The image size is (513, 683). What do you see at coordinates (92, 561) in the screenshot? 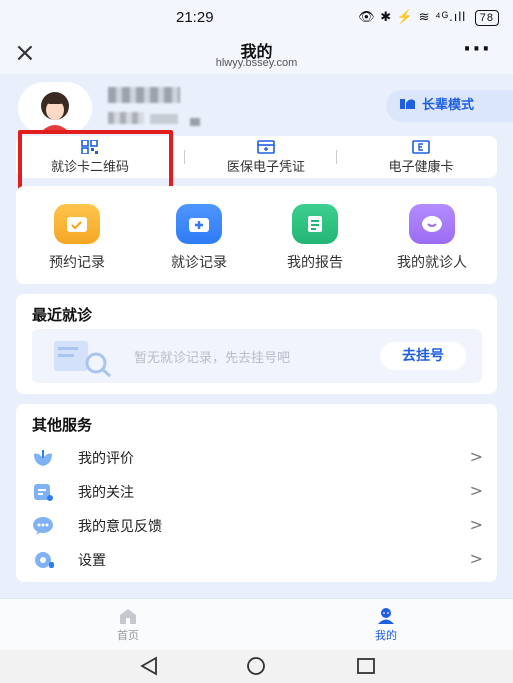
I see `service-item-label: 设置` at bounding box center [92, 561].